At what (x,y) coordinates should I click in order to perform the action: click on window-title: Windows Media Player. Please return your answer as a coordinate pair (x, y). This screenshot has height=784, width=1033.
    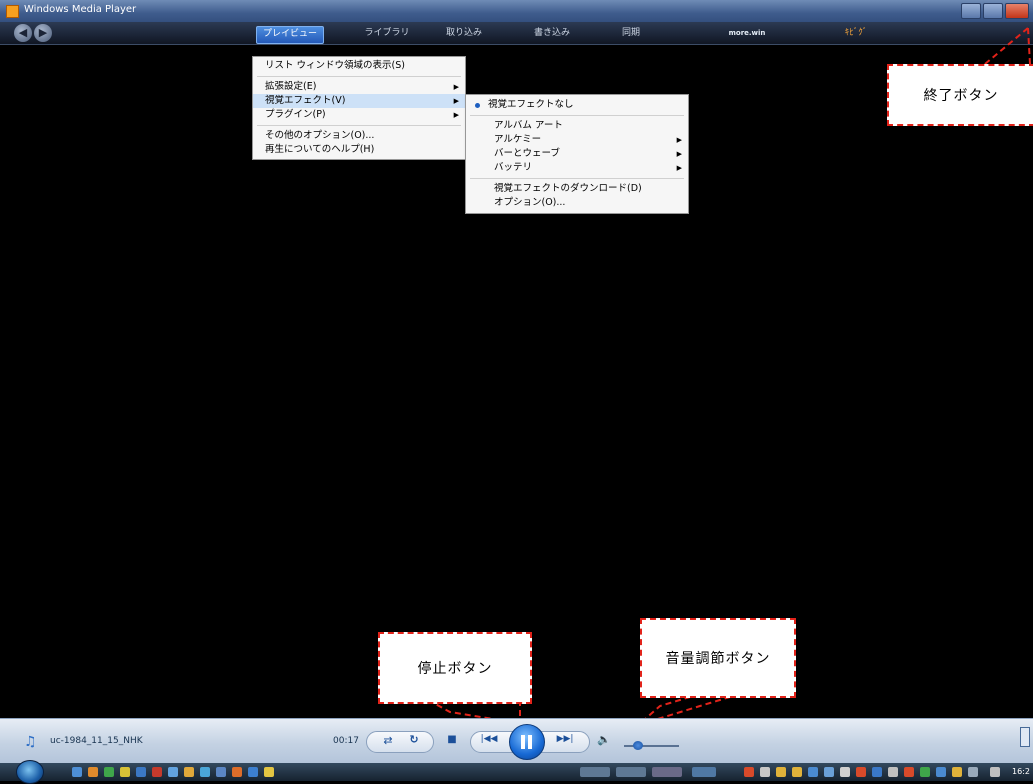
    Looking at the image, I should click on (80, 9).